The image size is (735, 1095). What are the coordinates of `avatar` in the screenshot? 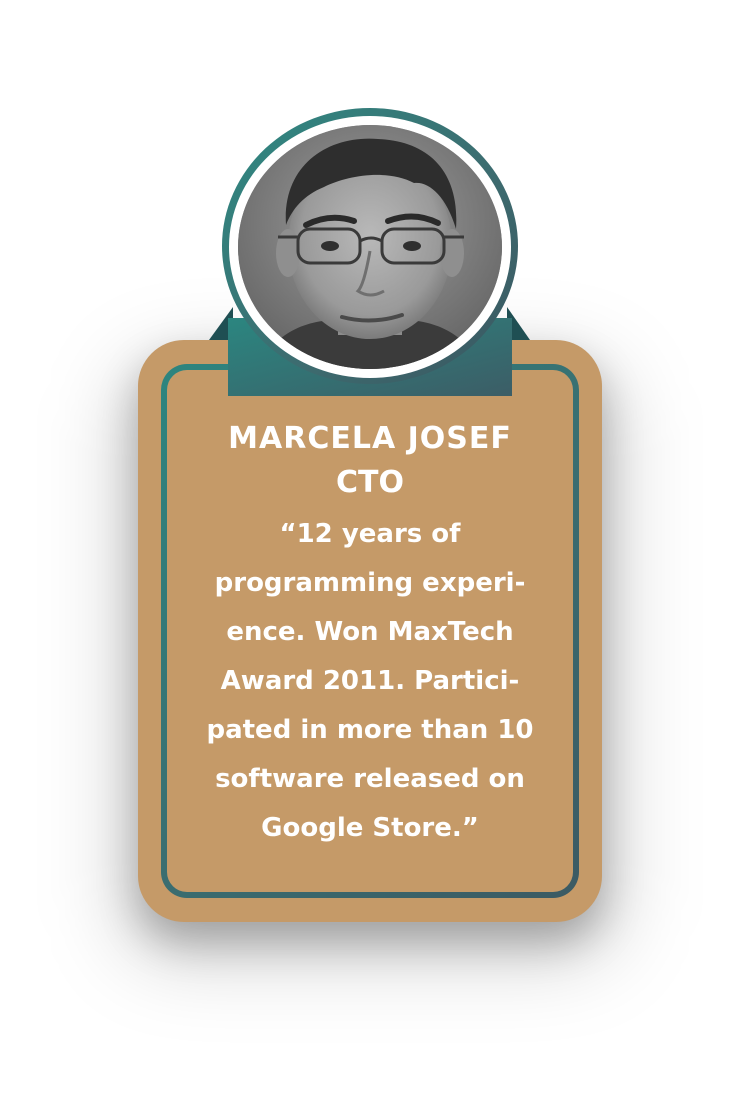 It's located at (370, 247).